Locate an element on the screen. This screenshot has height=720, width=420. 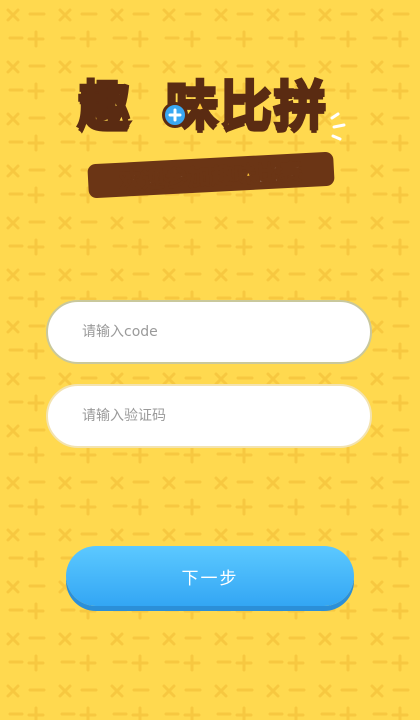
code-input is located at coordinates (209, 332).